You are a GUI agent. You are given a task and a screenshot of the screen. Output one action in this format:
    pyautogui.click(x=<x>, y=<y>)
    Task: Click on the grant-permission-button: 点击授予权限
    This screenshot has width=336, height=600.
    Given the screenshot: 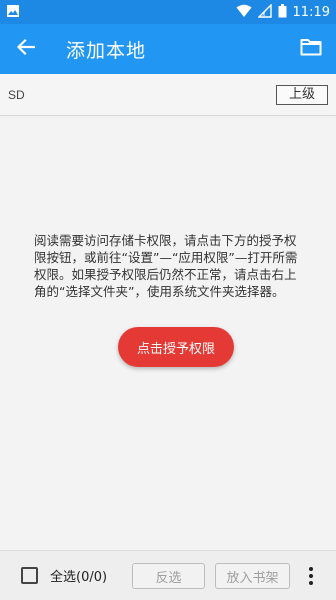 What is the action you would take?
    pyautogui.click(x=176, y=347)
    